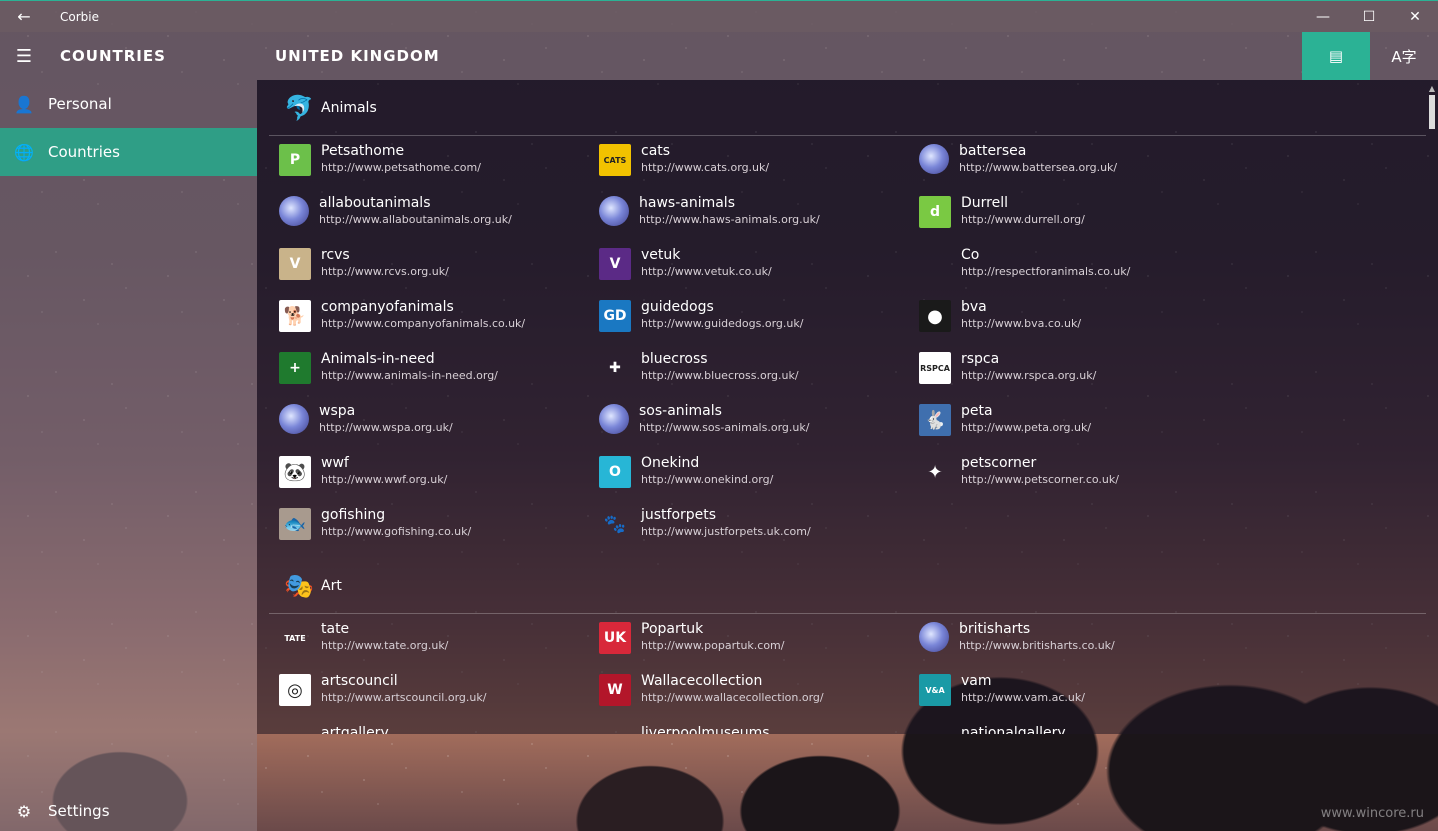  I want to click on link-tile: britisharts http://www.britisharts.co.uk/, so click(1079, 646).